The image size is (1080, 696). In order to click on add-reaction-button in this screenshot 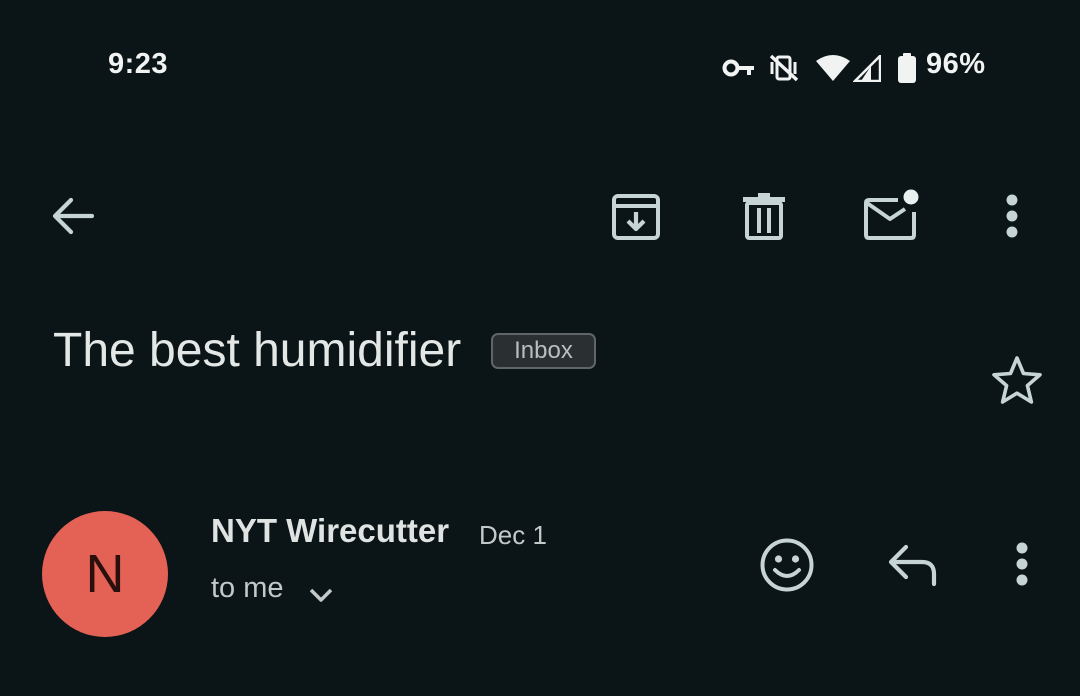, I will do `click(787, 565)`.